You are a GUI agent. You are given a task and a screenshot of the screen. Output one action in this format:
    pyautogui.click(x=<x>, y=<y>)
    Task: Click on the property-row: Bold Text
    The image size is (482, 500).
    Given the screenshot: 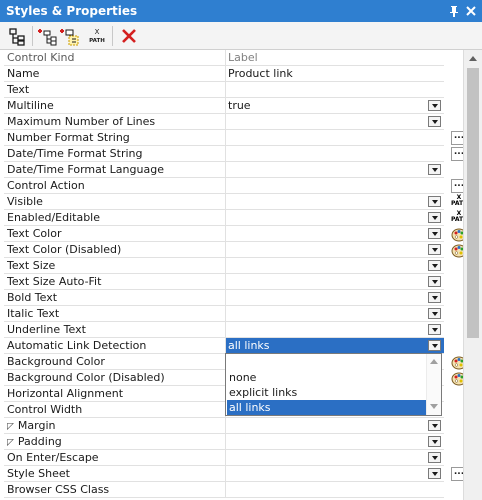 What is the action you would take?
    pyautogui.click(x=224, y=298)
    